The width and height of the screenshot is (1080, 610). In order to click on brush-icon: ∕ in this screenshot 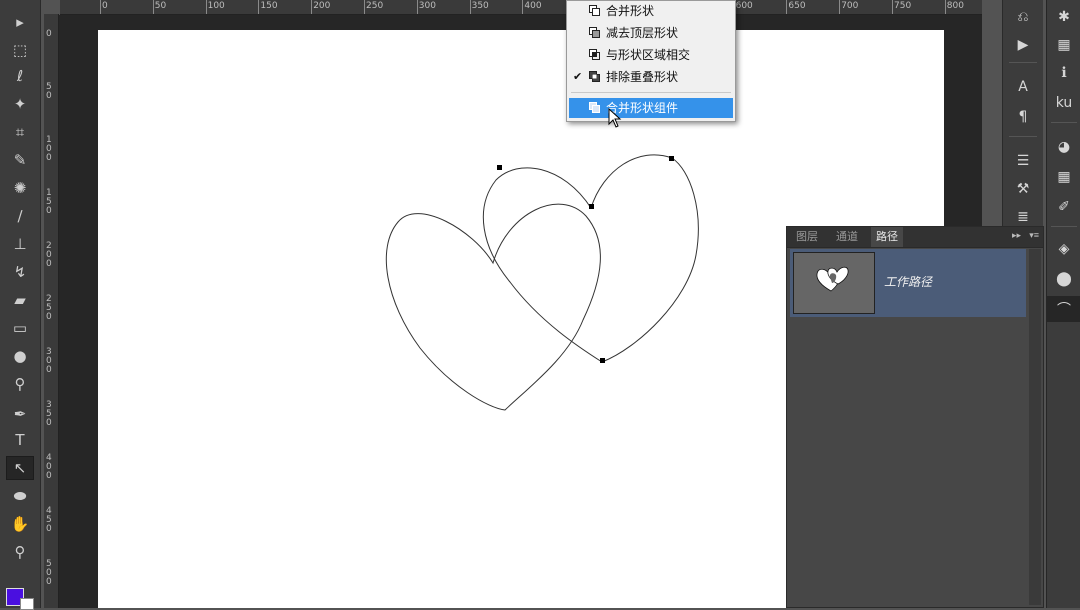, I will do `click(20, 216)`.